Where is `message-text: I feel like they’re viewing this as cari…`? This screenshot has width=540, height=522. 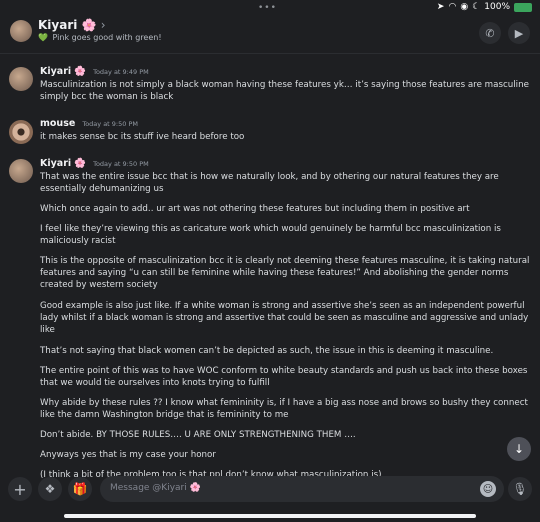
message-text: I feel like they’re viewing this as cari… is located at coordinates (285, 235).